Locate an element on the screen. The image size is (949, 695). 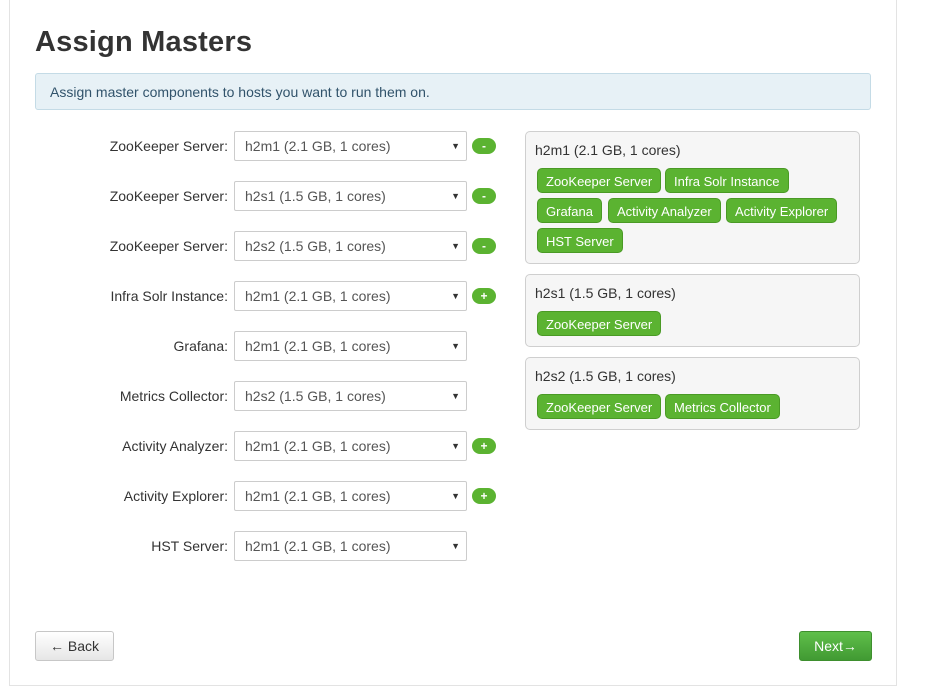
back-button: ← Back is located at coordinates (74, 646).